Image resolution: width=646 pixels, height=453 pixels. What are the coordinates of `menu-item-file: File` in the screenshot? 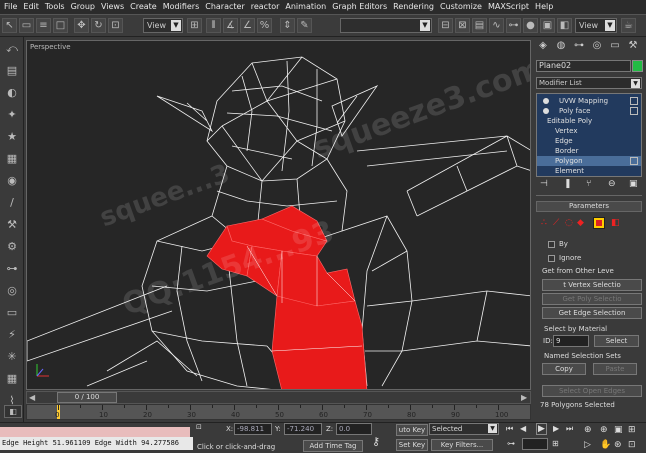 It's located at (10, 7).